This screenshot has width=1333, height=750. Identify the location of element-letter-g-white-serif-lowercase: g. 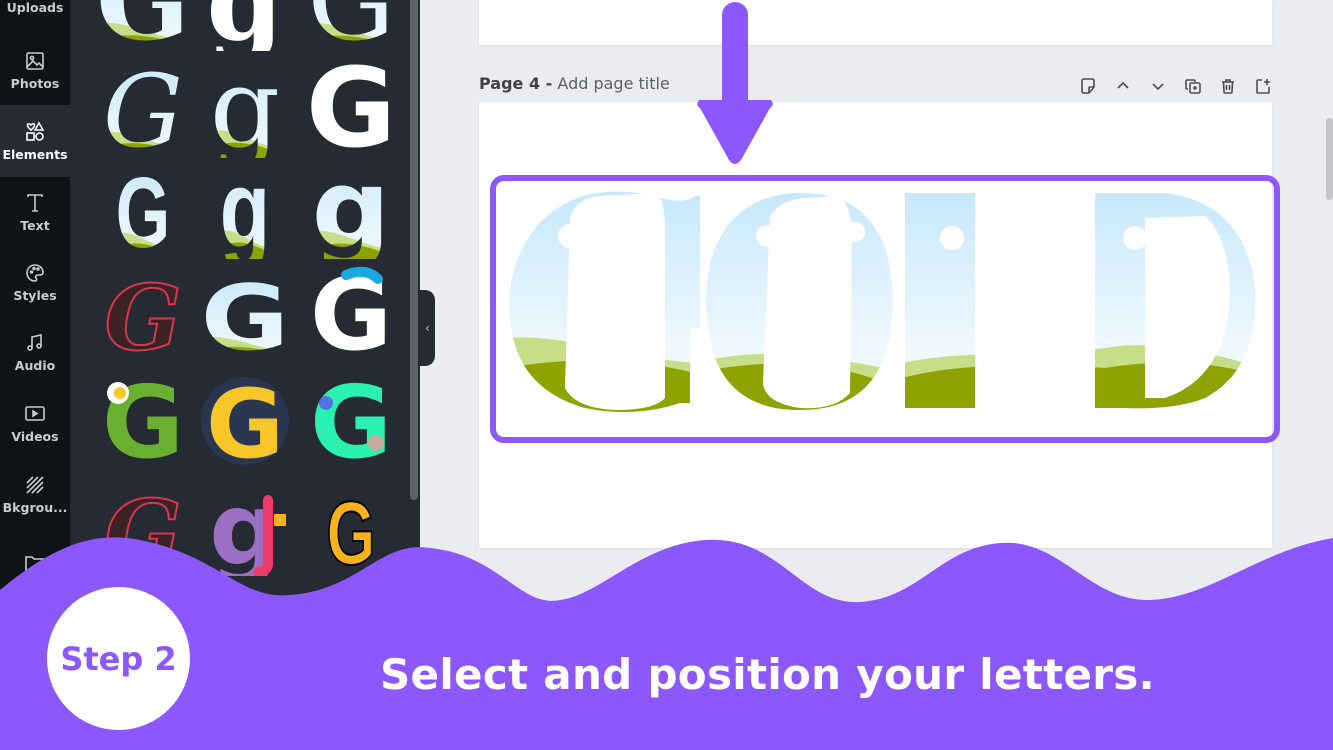
(245, 25).